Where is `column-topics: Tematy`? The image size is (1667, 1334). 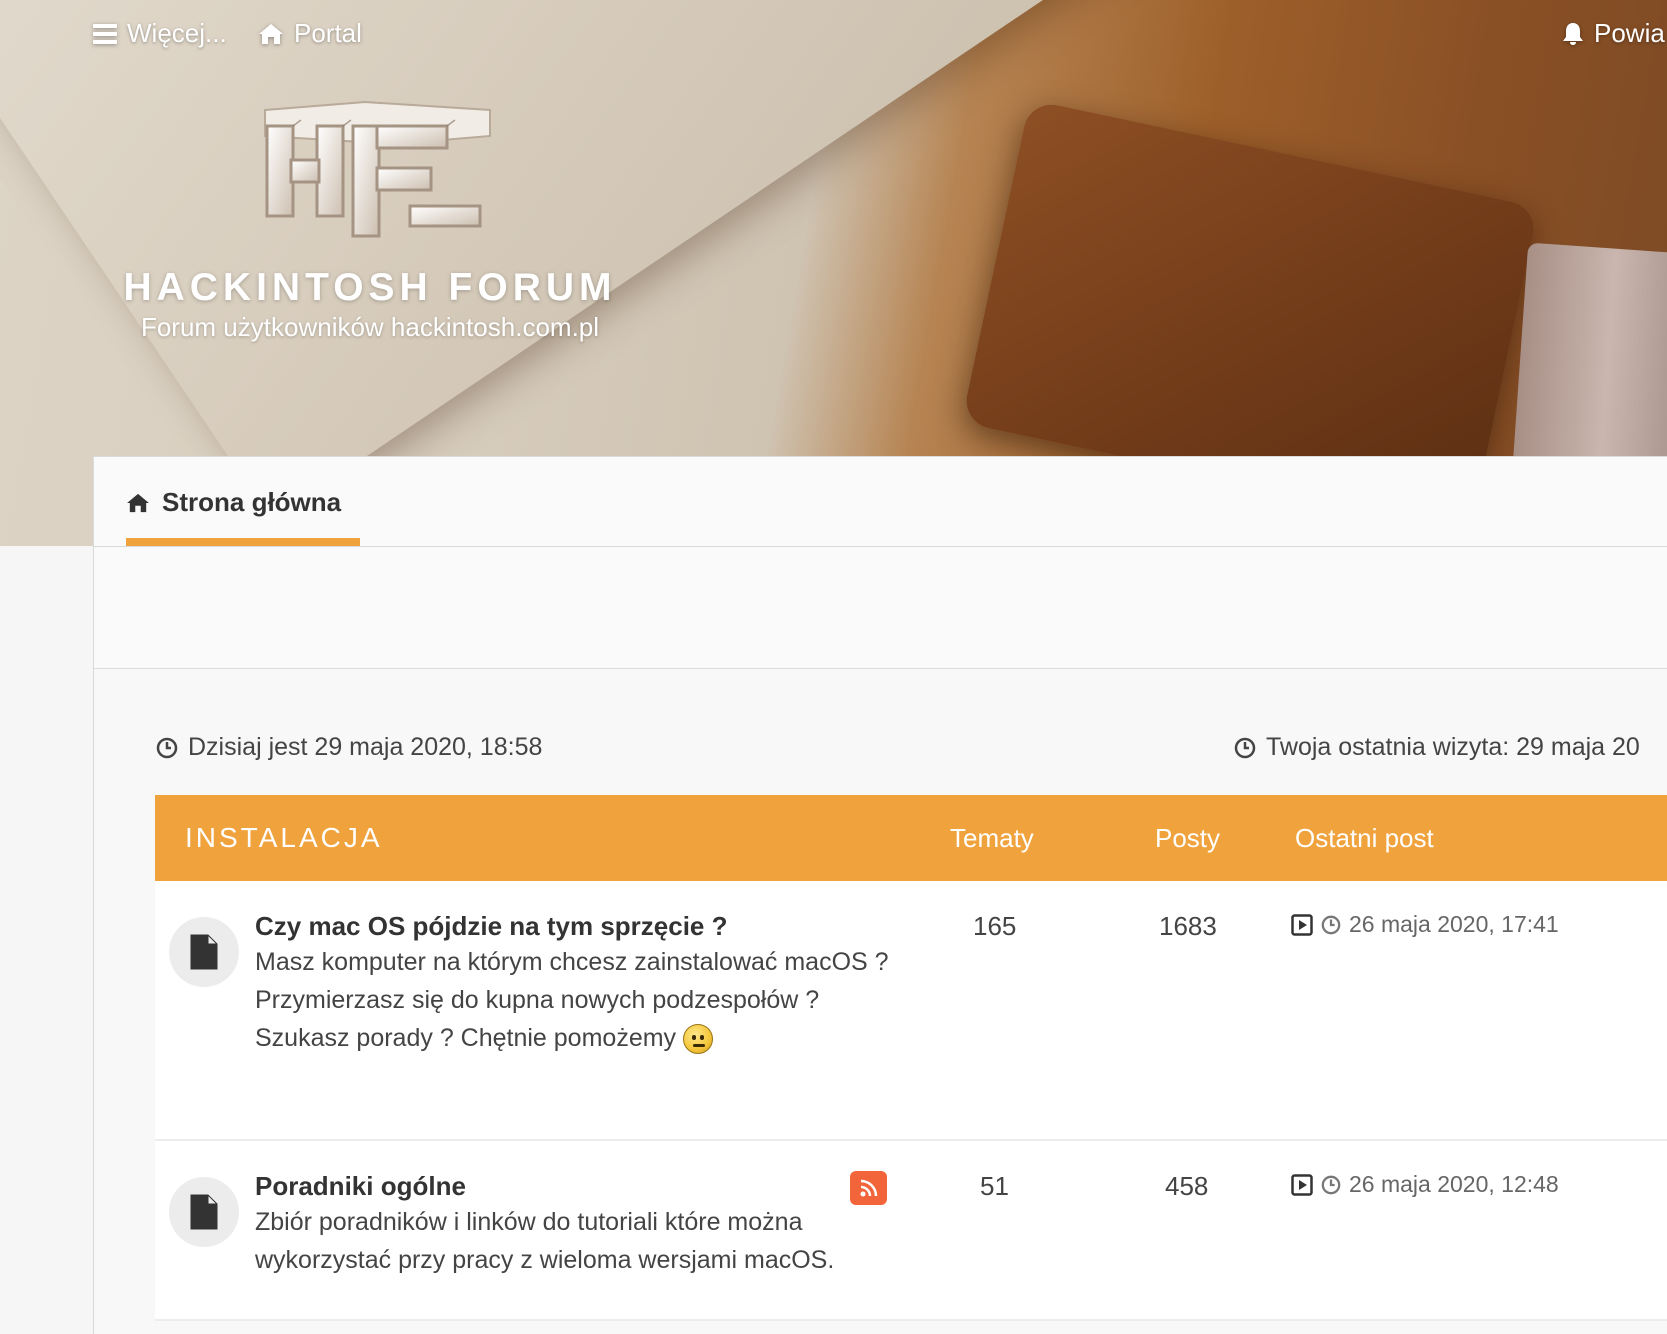
column-topics: Tematy is located at coordinates (992, 837).